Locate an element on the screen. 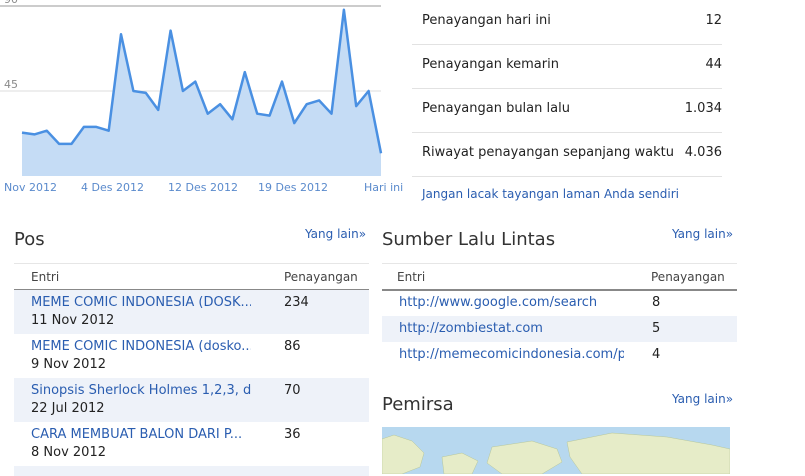 The height and width of the screenshot is (476, 805). post-views: 70 is located at coordinates (292, 390).